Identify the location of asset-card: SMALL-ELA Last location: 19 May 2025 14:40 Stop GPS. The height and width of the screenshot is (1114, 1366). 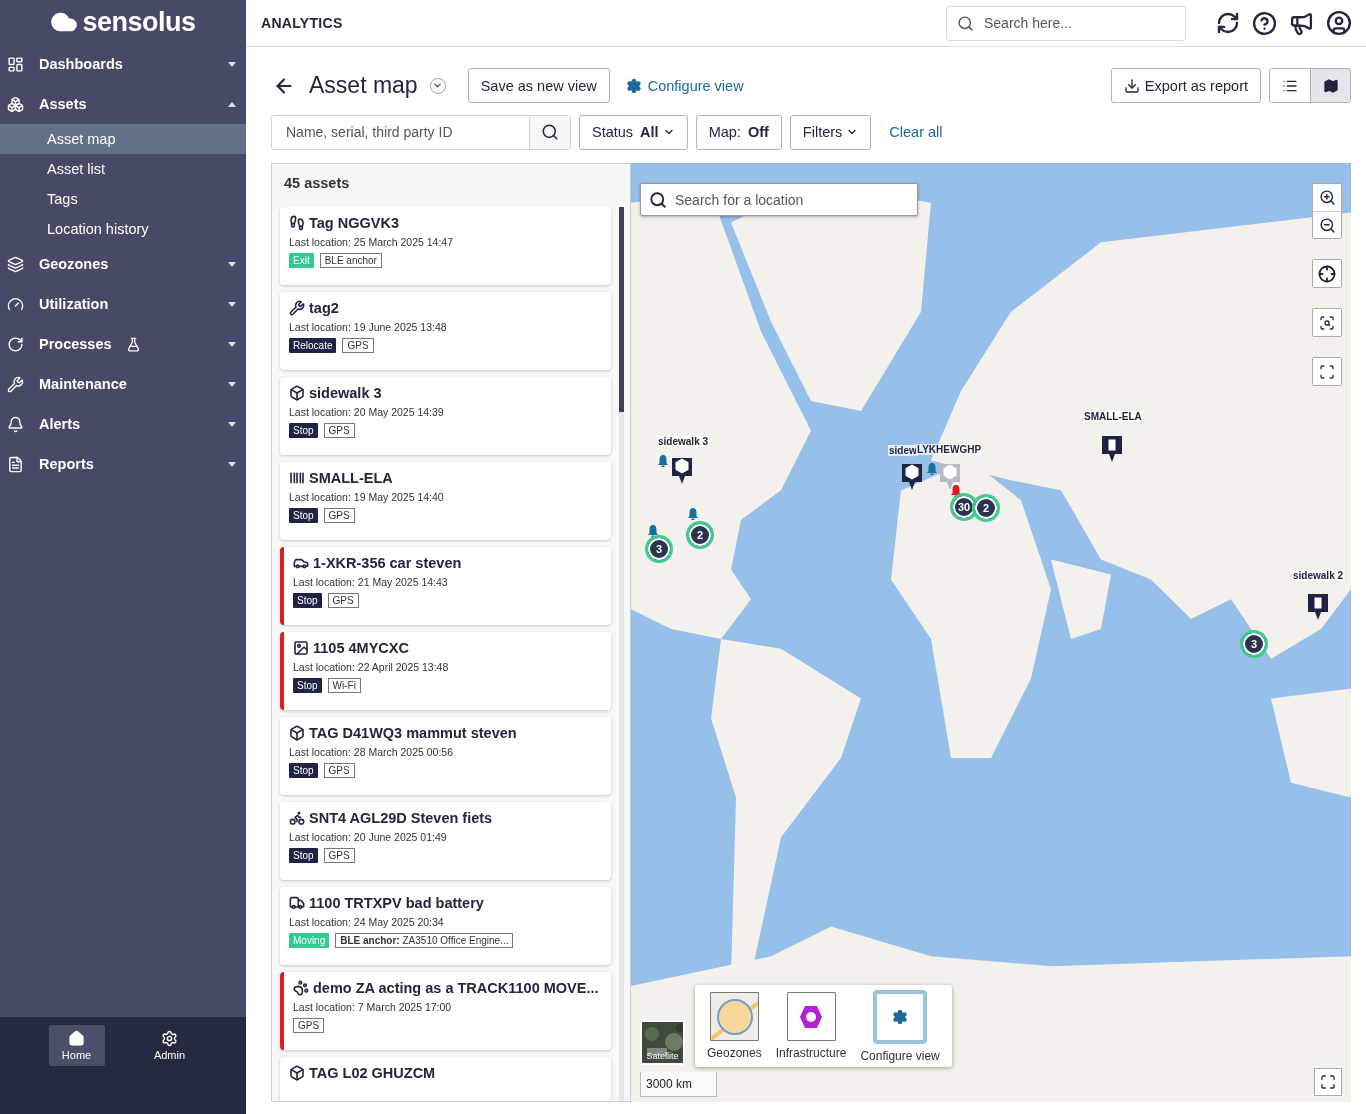
(445, 501).